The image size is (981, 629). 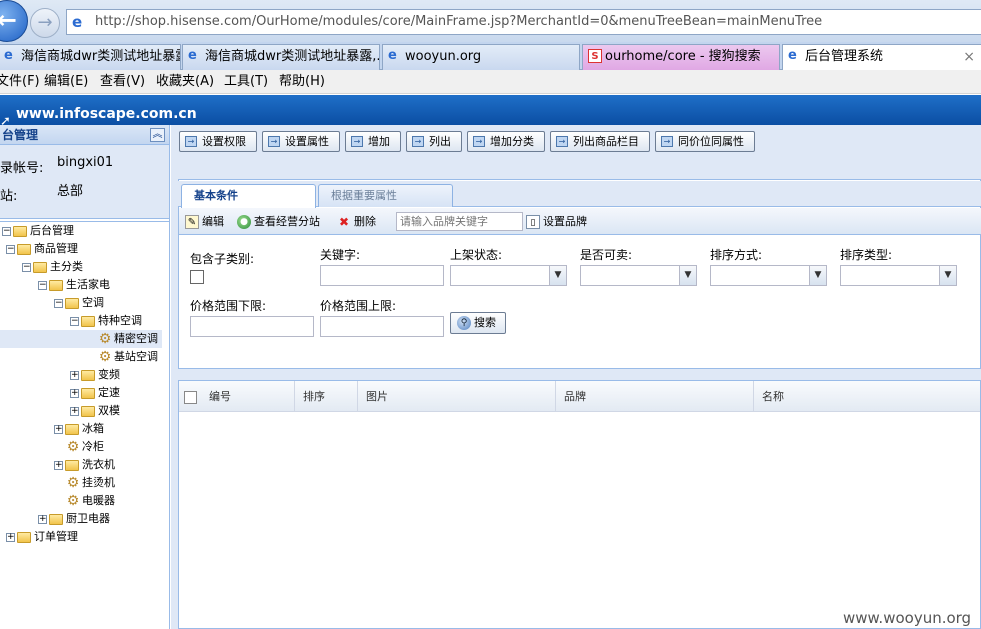 I want to click on column-header: 品牌, so click(x=655, y=396).